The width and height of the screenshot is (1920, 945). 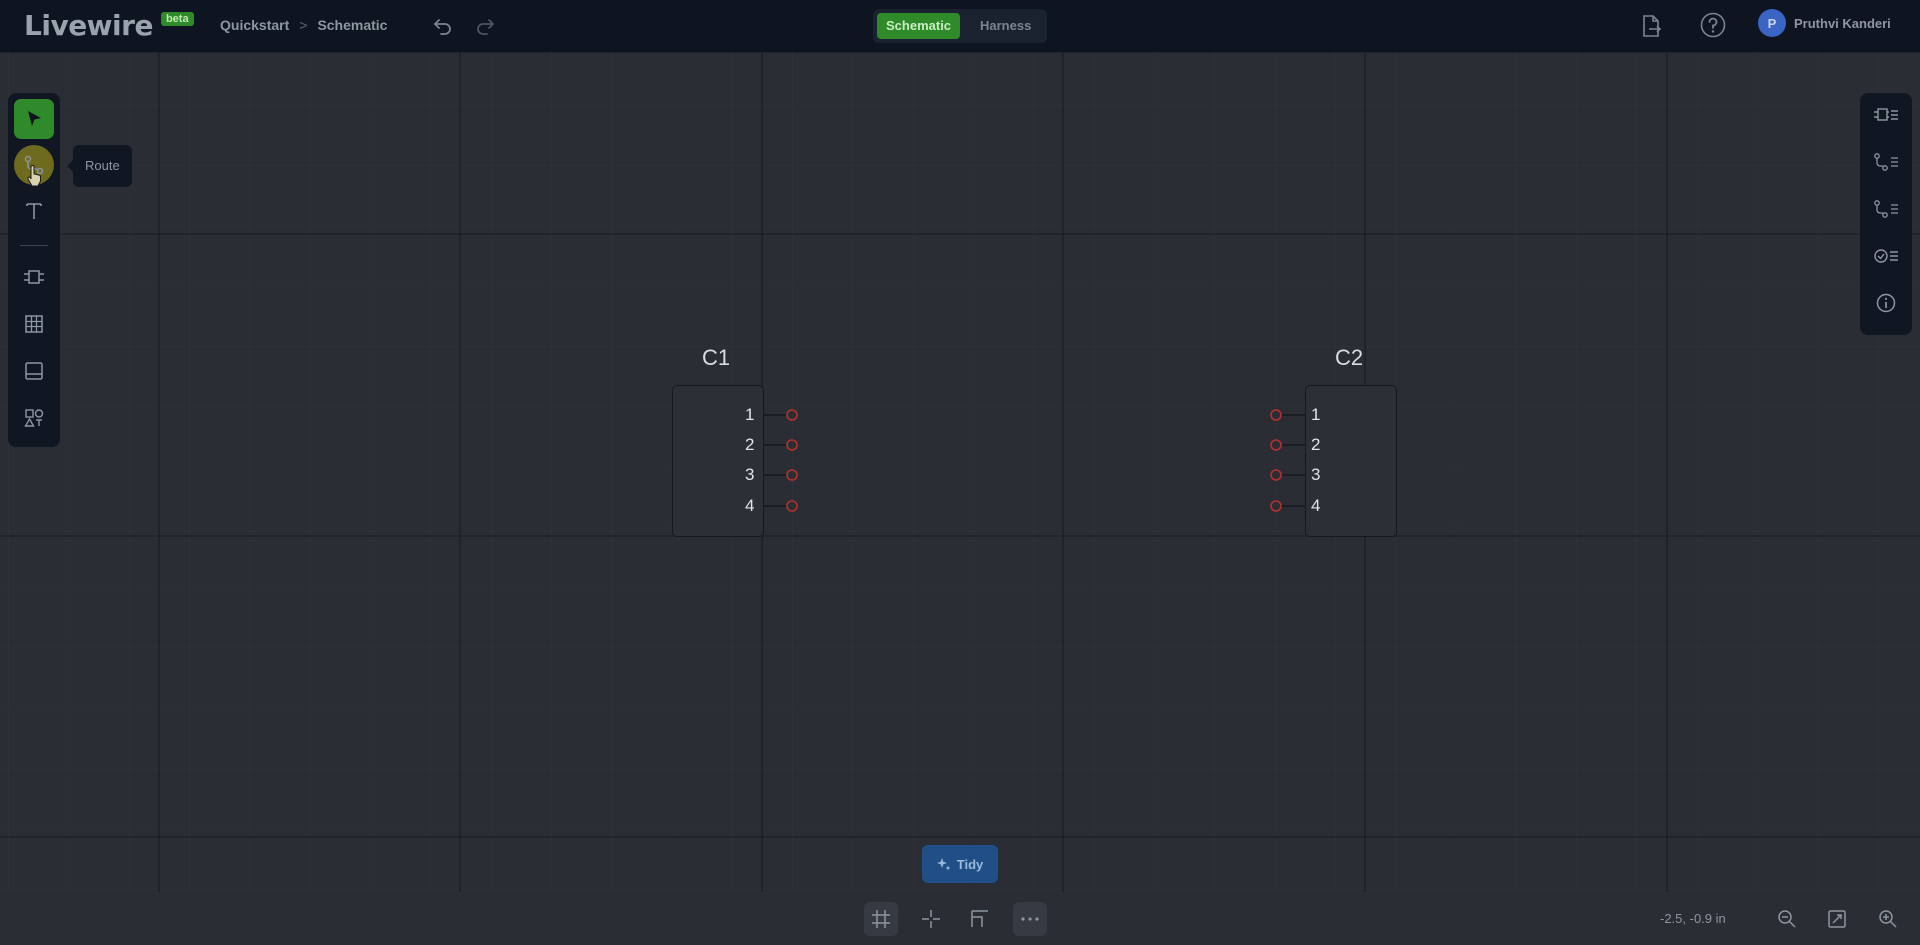 I want to click on user-menu: P Pruthvi Kanderi, so click(x=1824, y=23).